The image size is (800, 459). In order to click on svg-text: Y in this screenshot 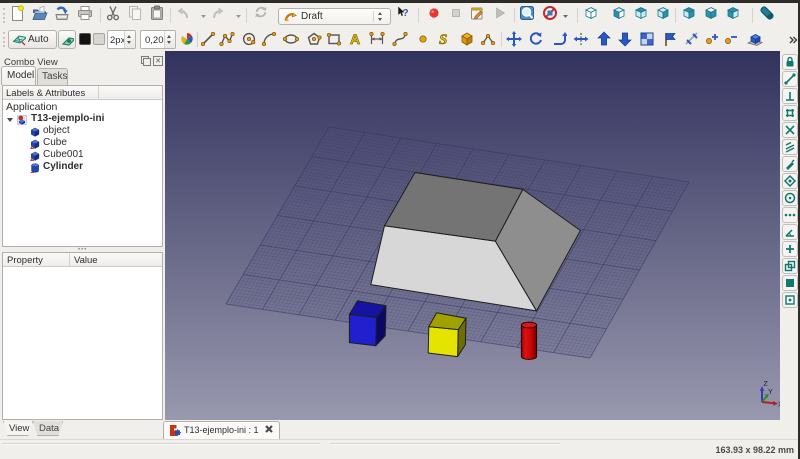, I will do `click(770, 392)`.